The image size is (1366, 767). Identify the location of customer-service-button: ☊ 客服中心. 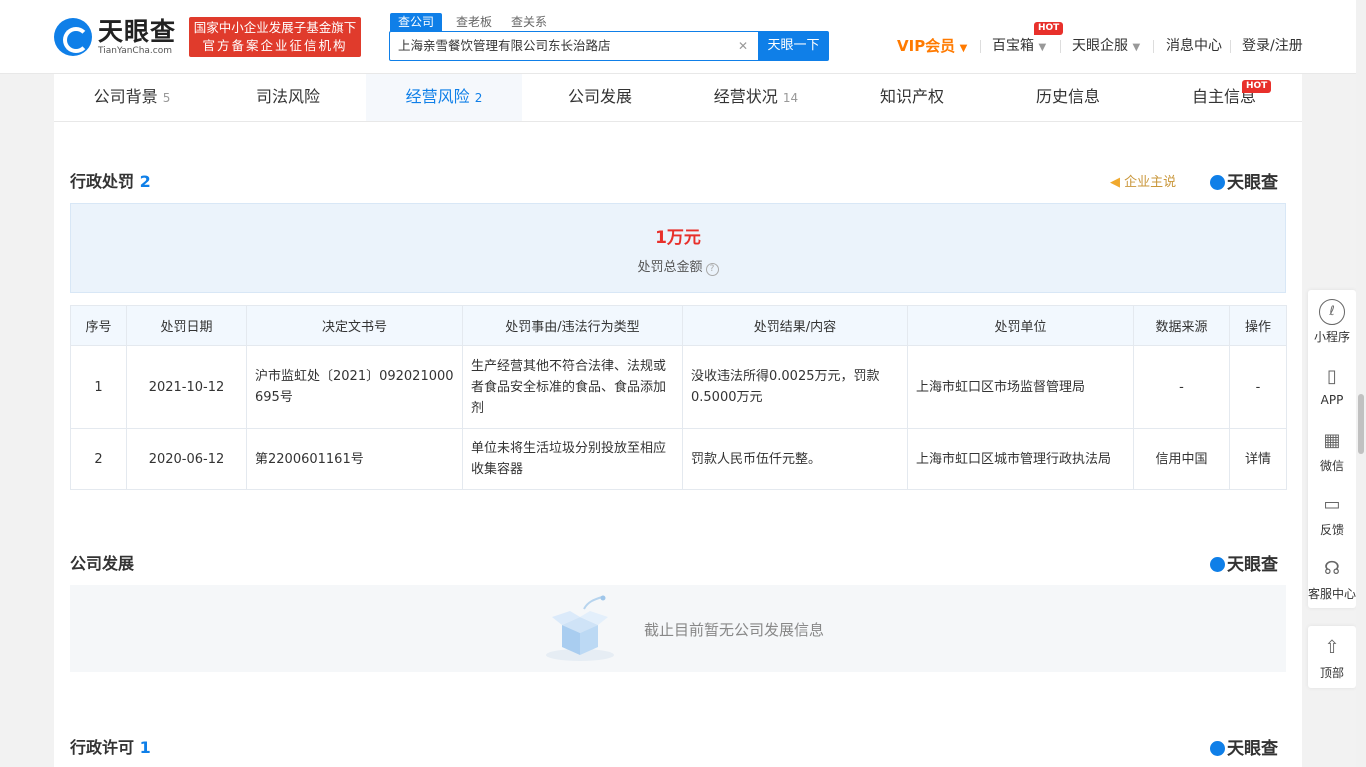
(1332, 579).